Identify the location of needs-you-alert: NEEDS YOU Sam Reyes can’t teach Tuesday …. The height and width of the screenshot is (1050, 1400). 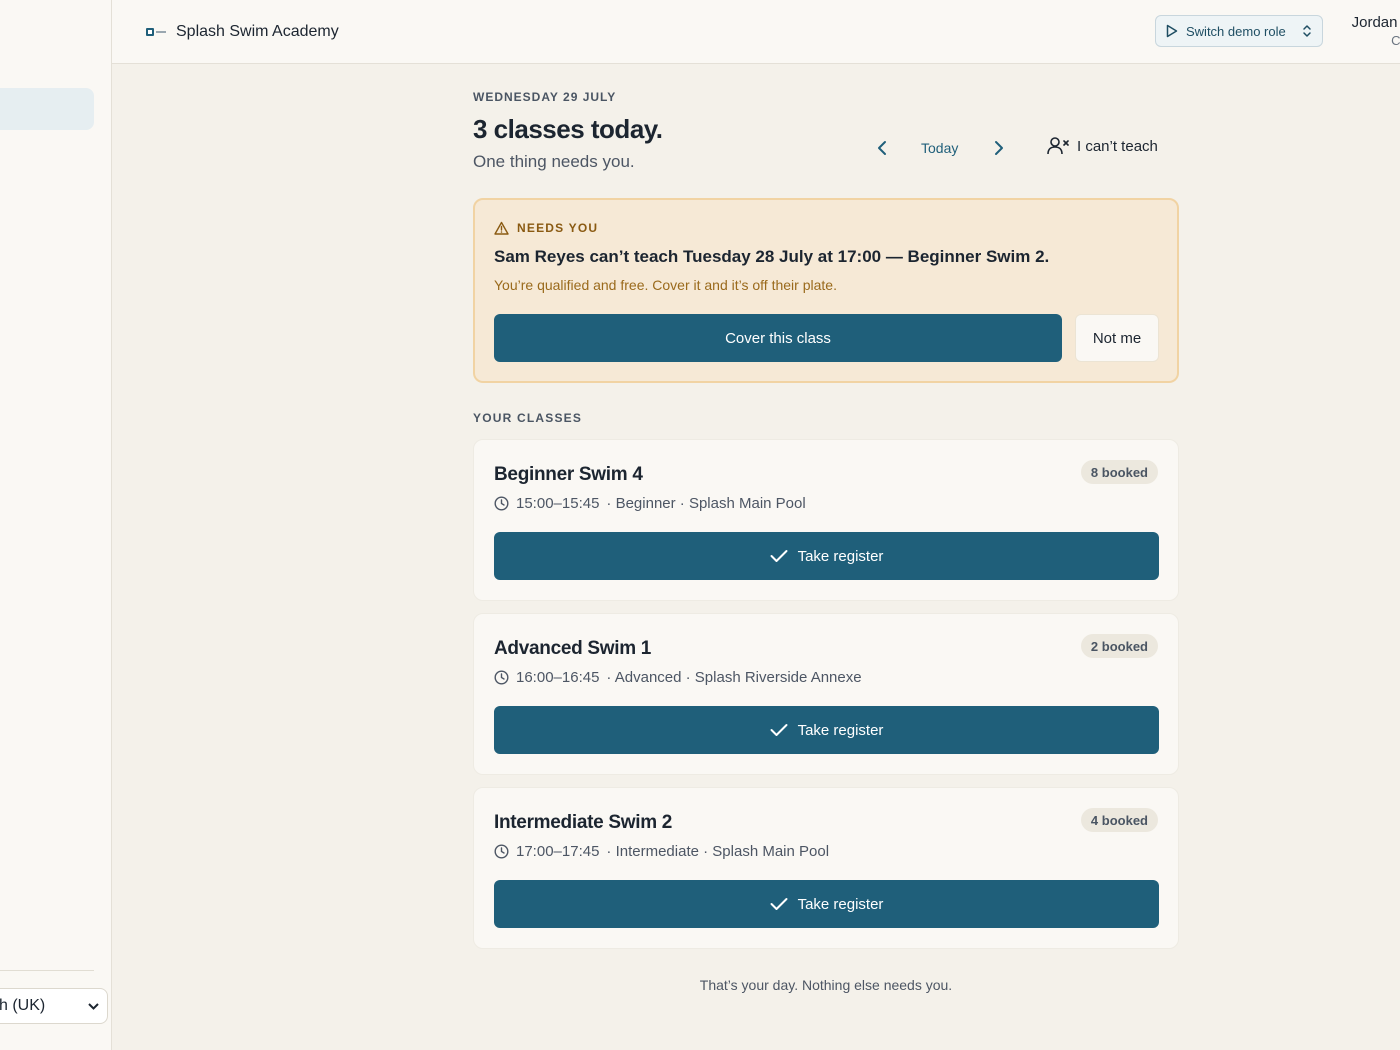
(826, 290).